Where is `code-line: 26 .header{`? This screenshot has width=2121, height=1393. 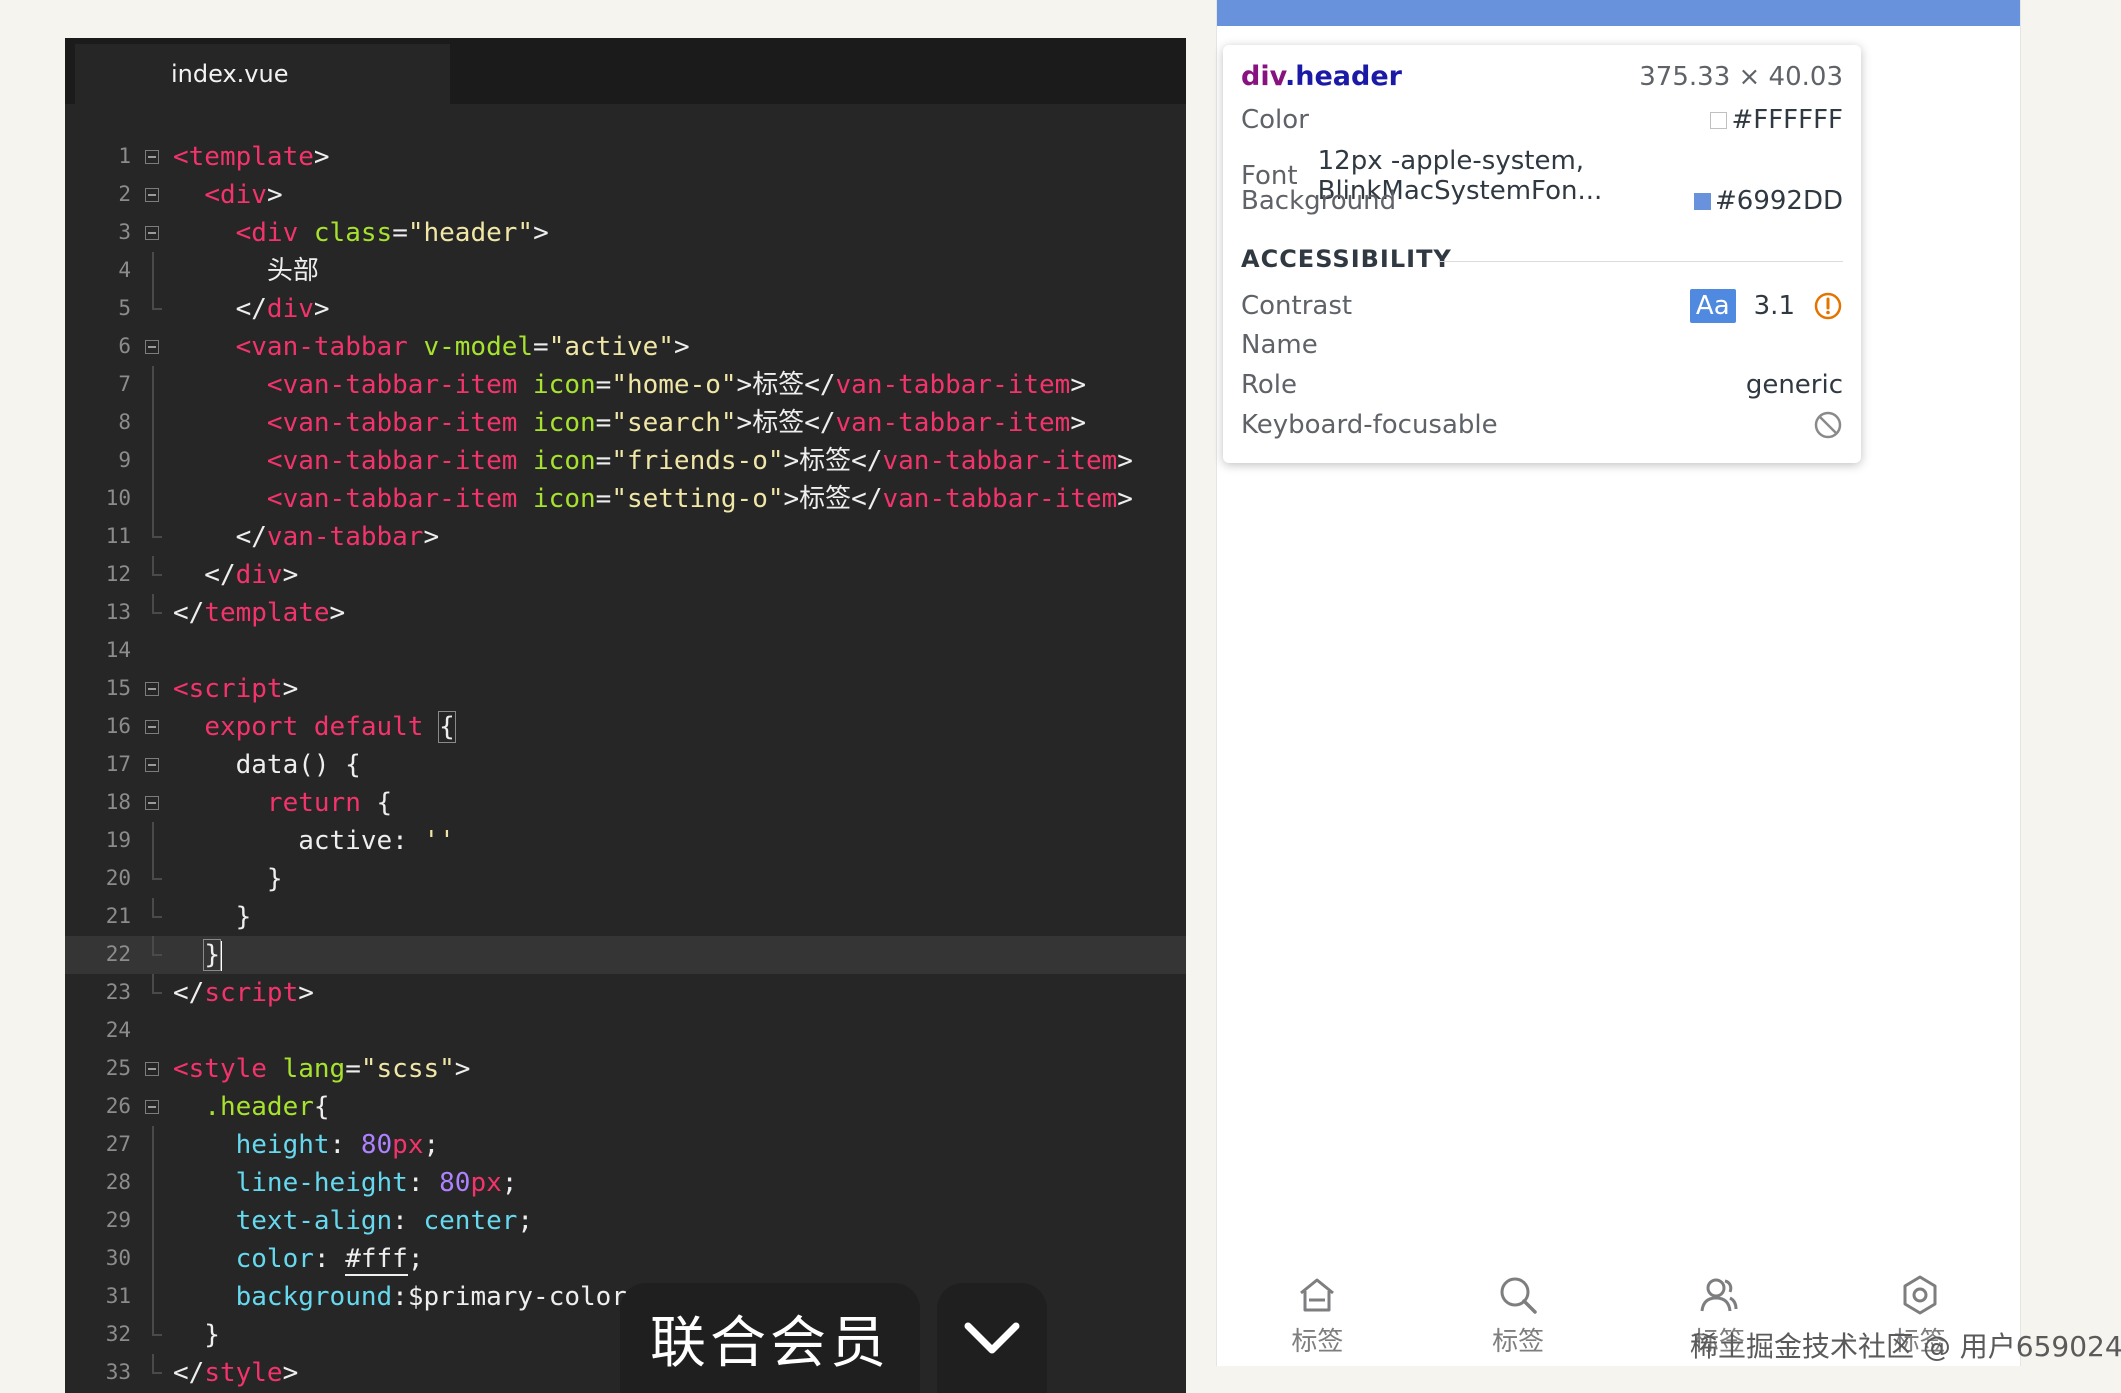 code-line: 26 .header{ is located at coordinates (625, 1107).